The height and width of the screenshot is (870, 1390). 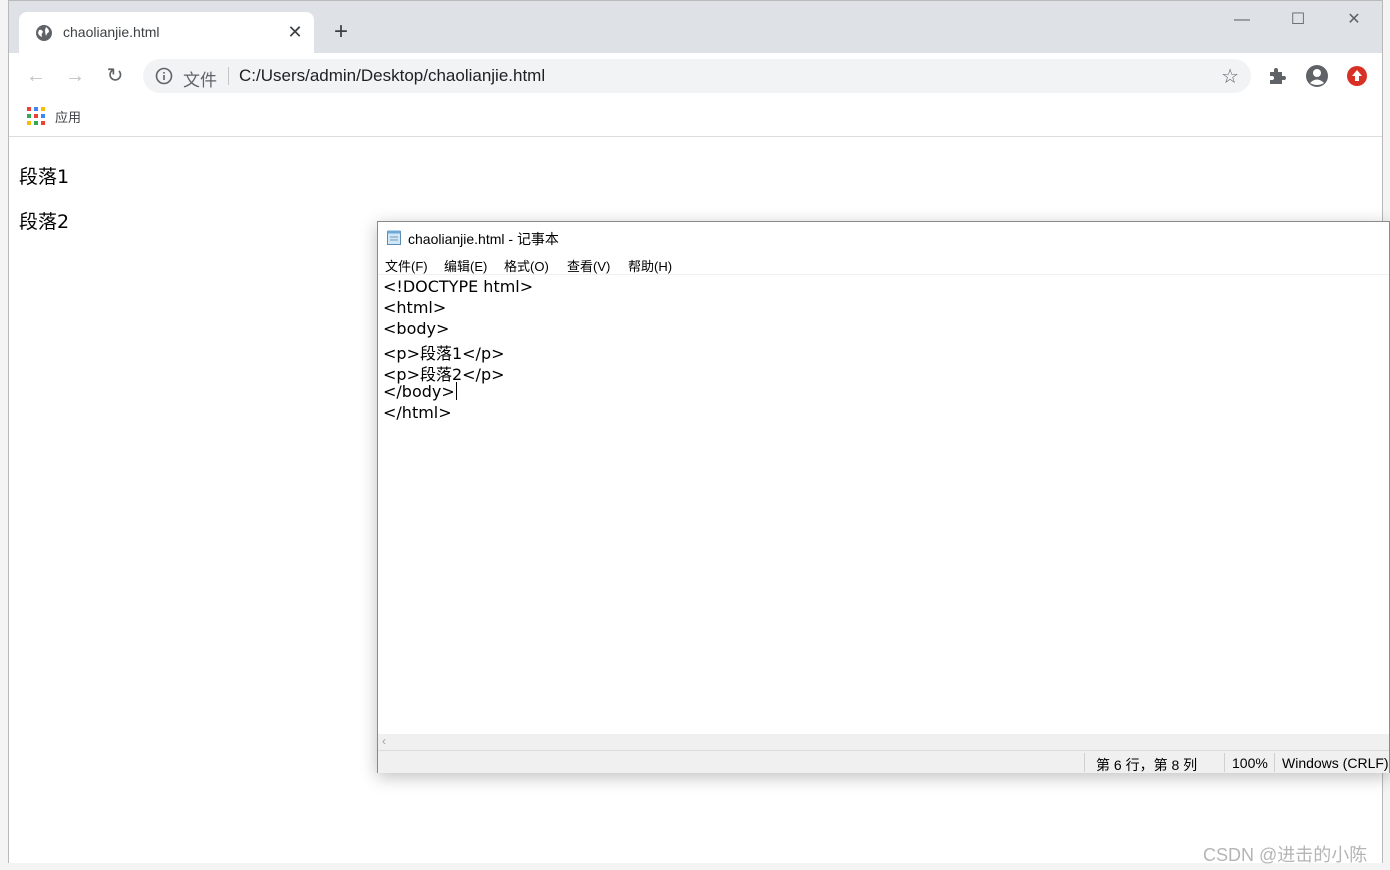 I want to click on notepad-statusbar: 第 6 行，第 8 列 100% Windows (CRLF), so click(x=883, y=761).